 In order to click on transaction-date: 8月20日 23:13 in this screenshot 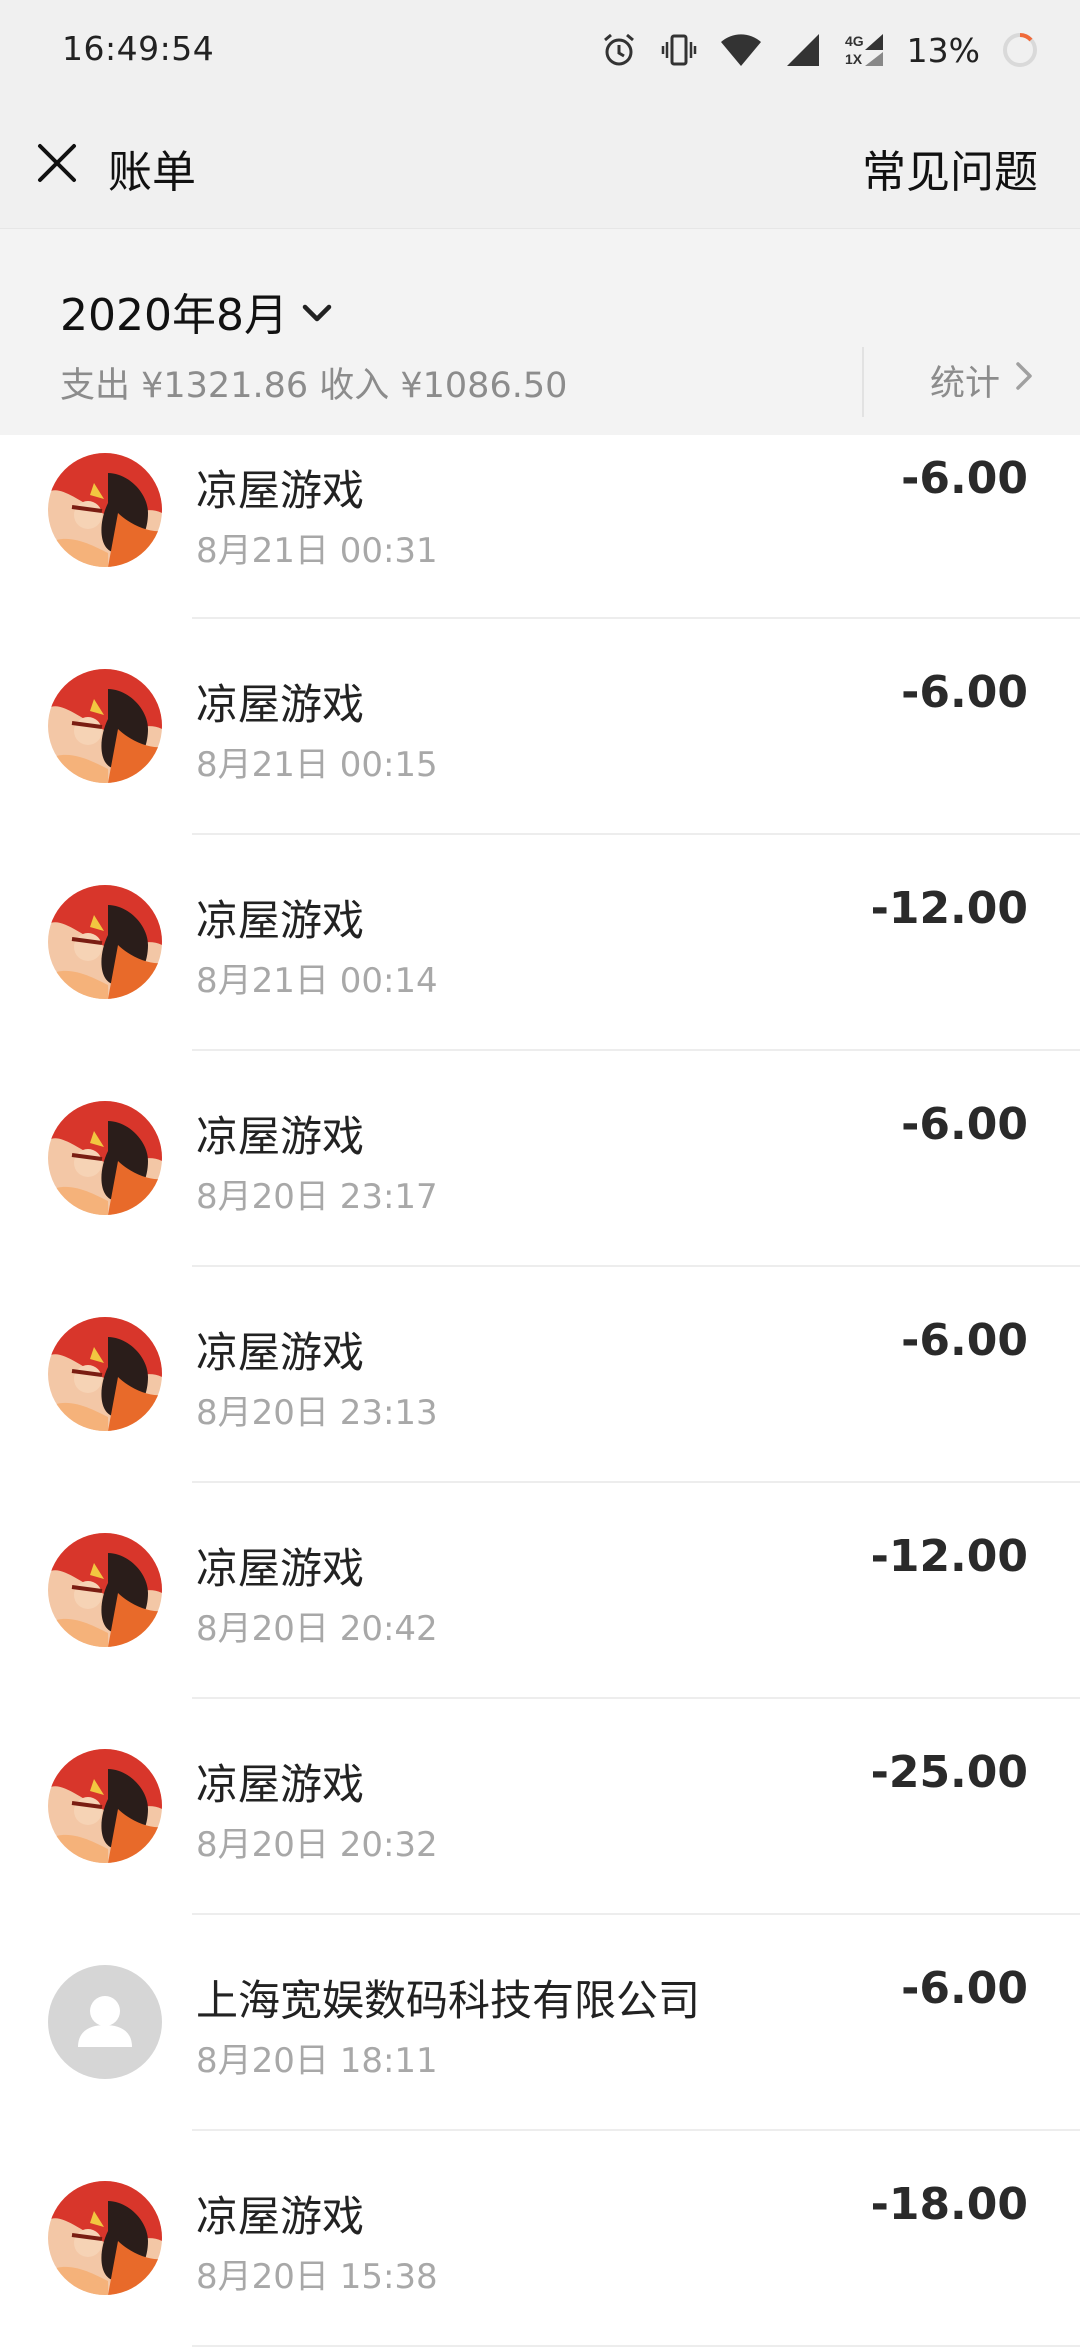, I will do `click(317, 1413)`.